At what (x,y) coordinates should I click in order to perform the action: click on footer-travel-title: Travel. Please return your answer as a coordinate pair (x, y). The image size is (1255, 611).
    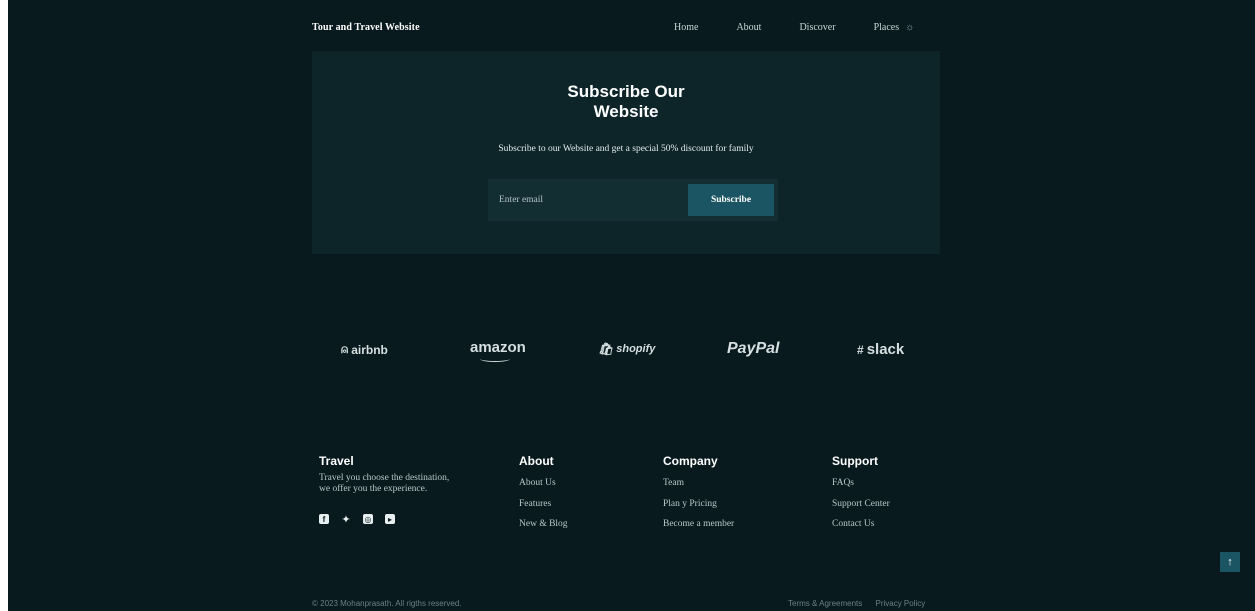
    Looking at the image, I should click on (336, 461).